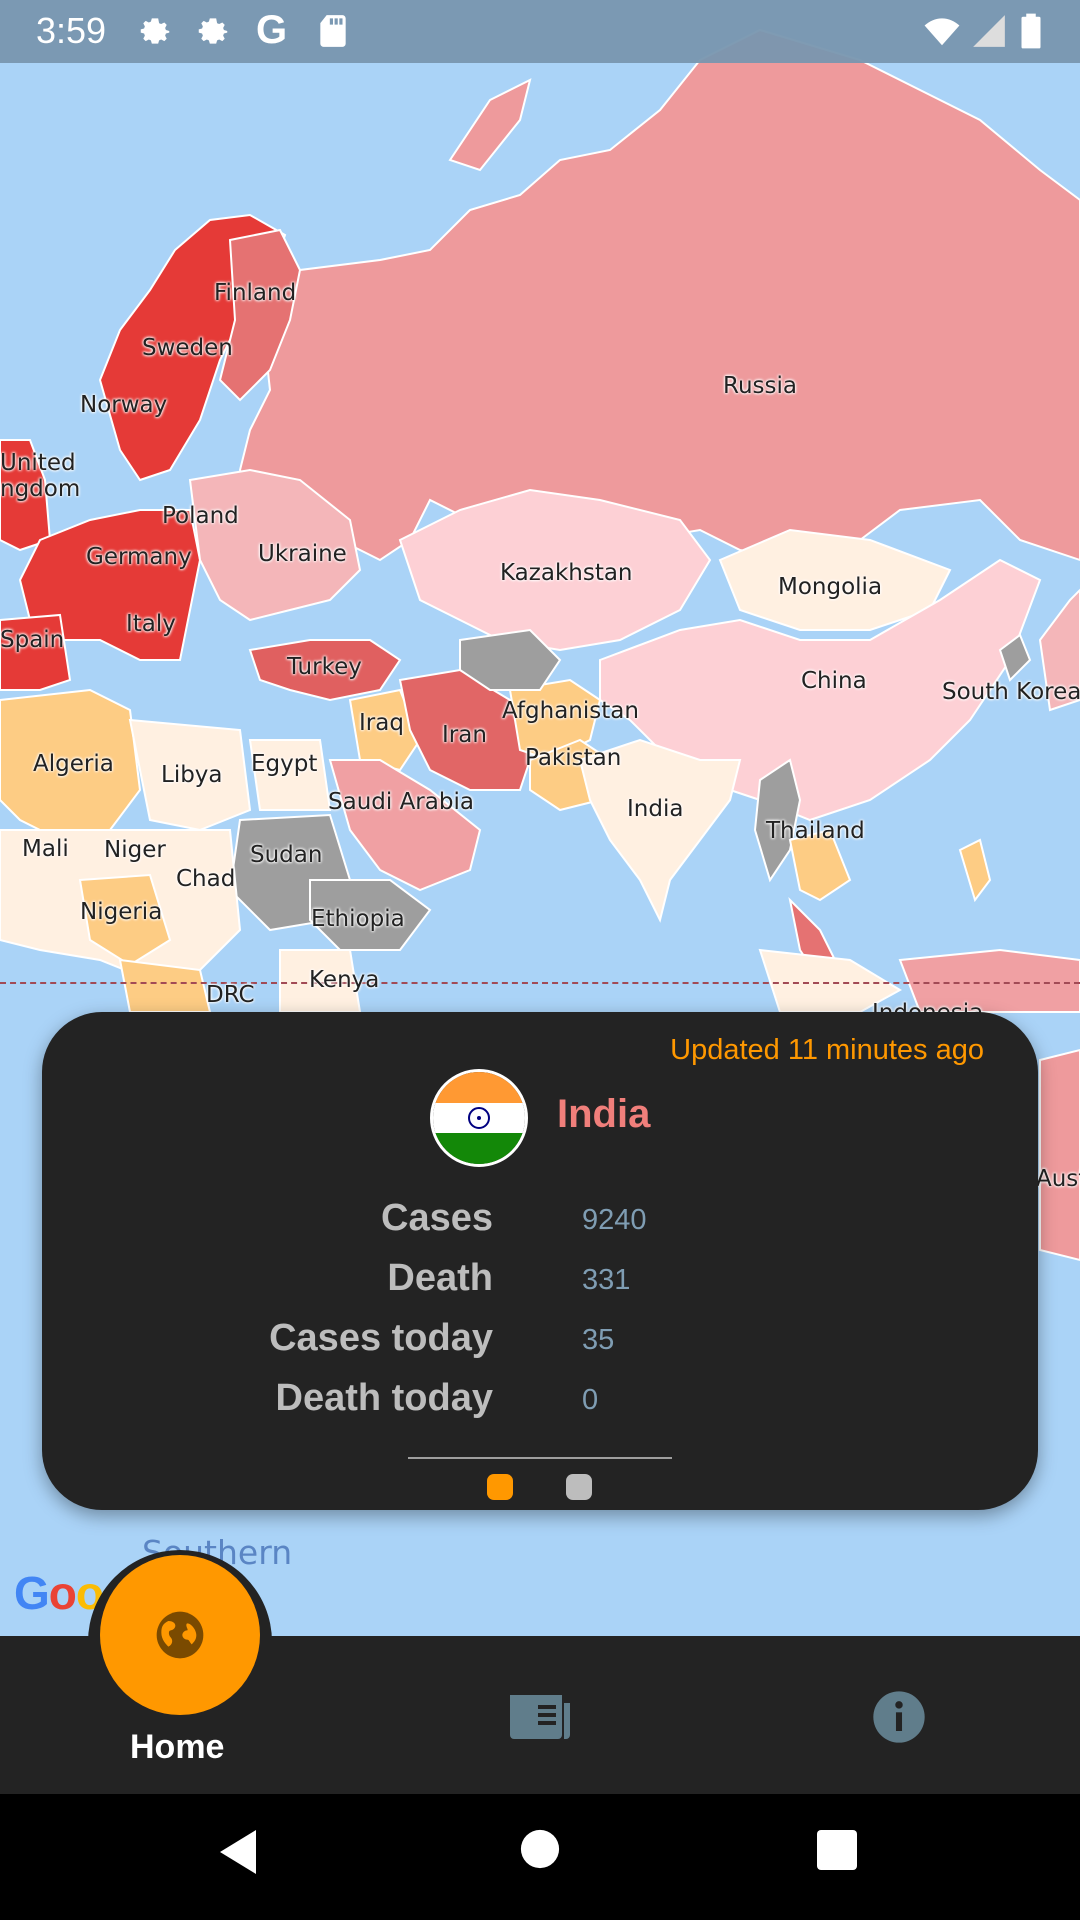  I want to click on label-iraq: Iraq, so click(381, 723).